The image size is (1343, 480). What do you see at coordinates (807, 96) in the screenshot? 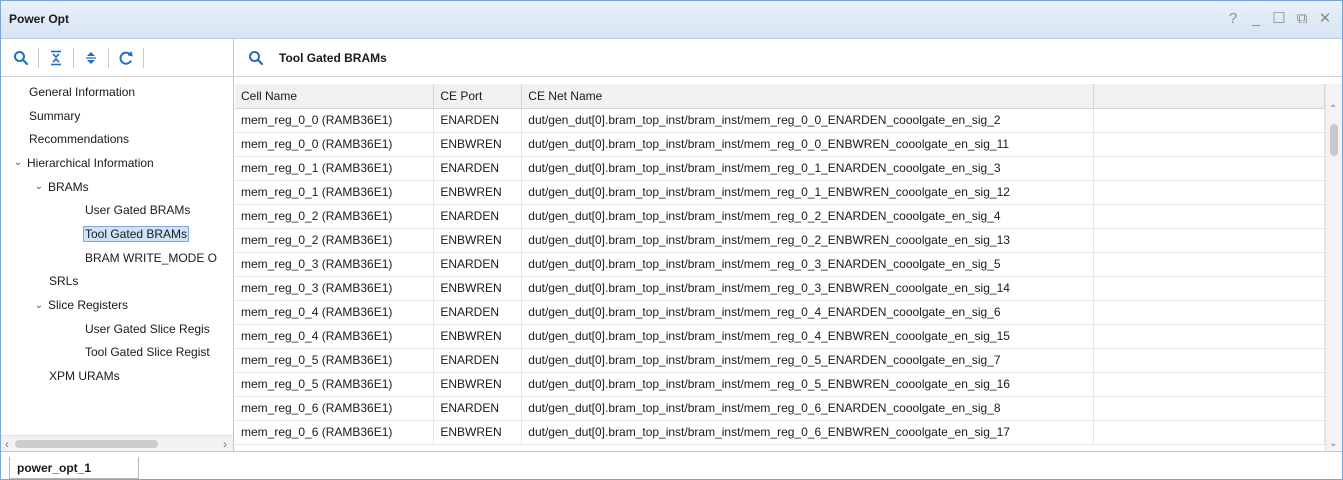
I see `column-header-ce-net-name: CE Net Name` at bounding box center [807, 96].